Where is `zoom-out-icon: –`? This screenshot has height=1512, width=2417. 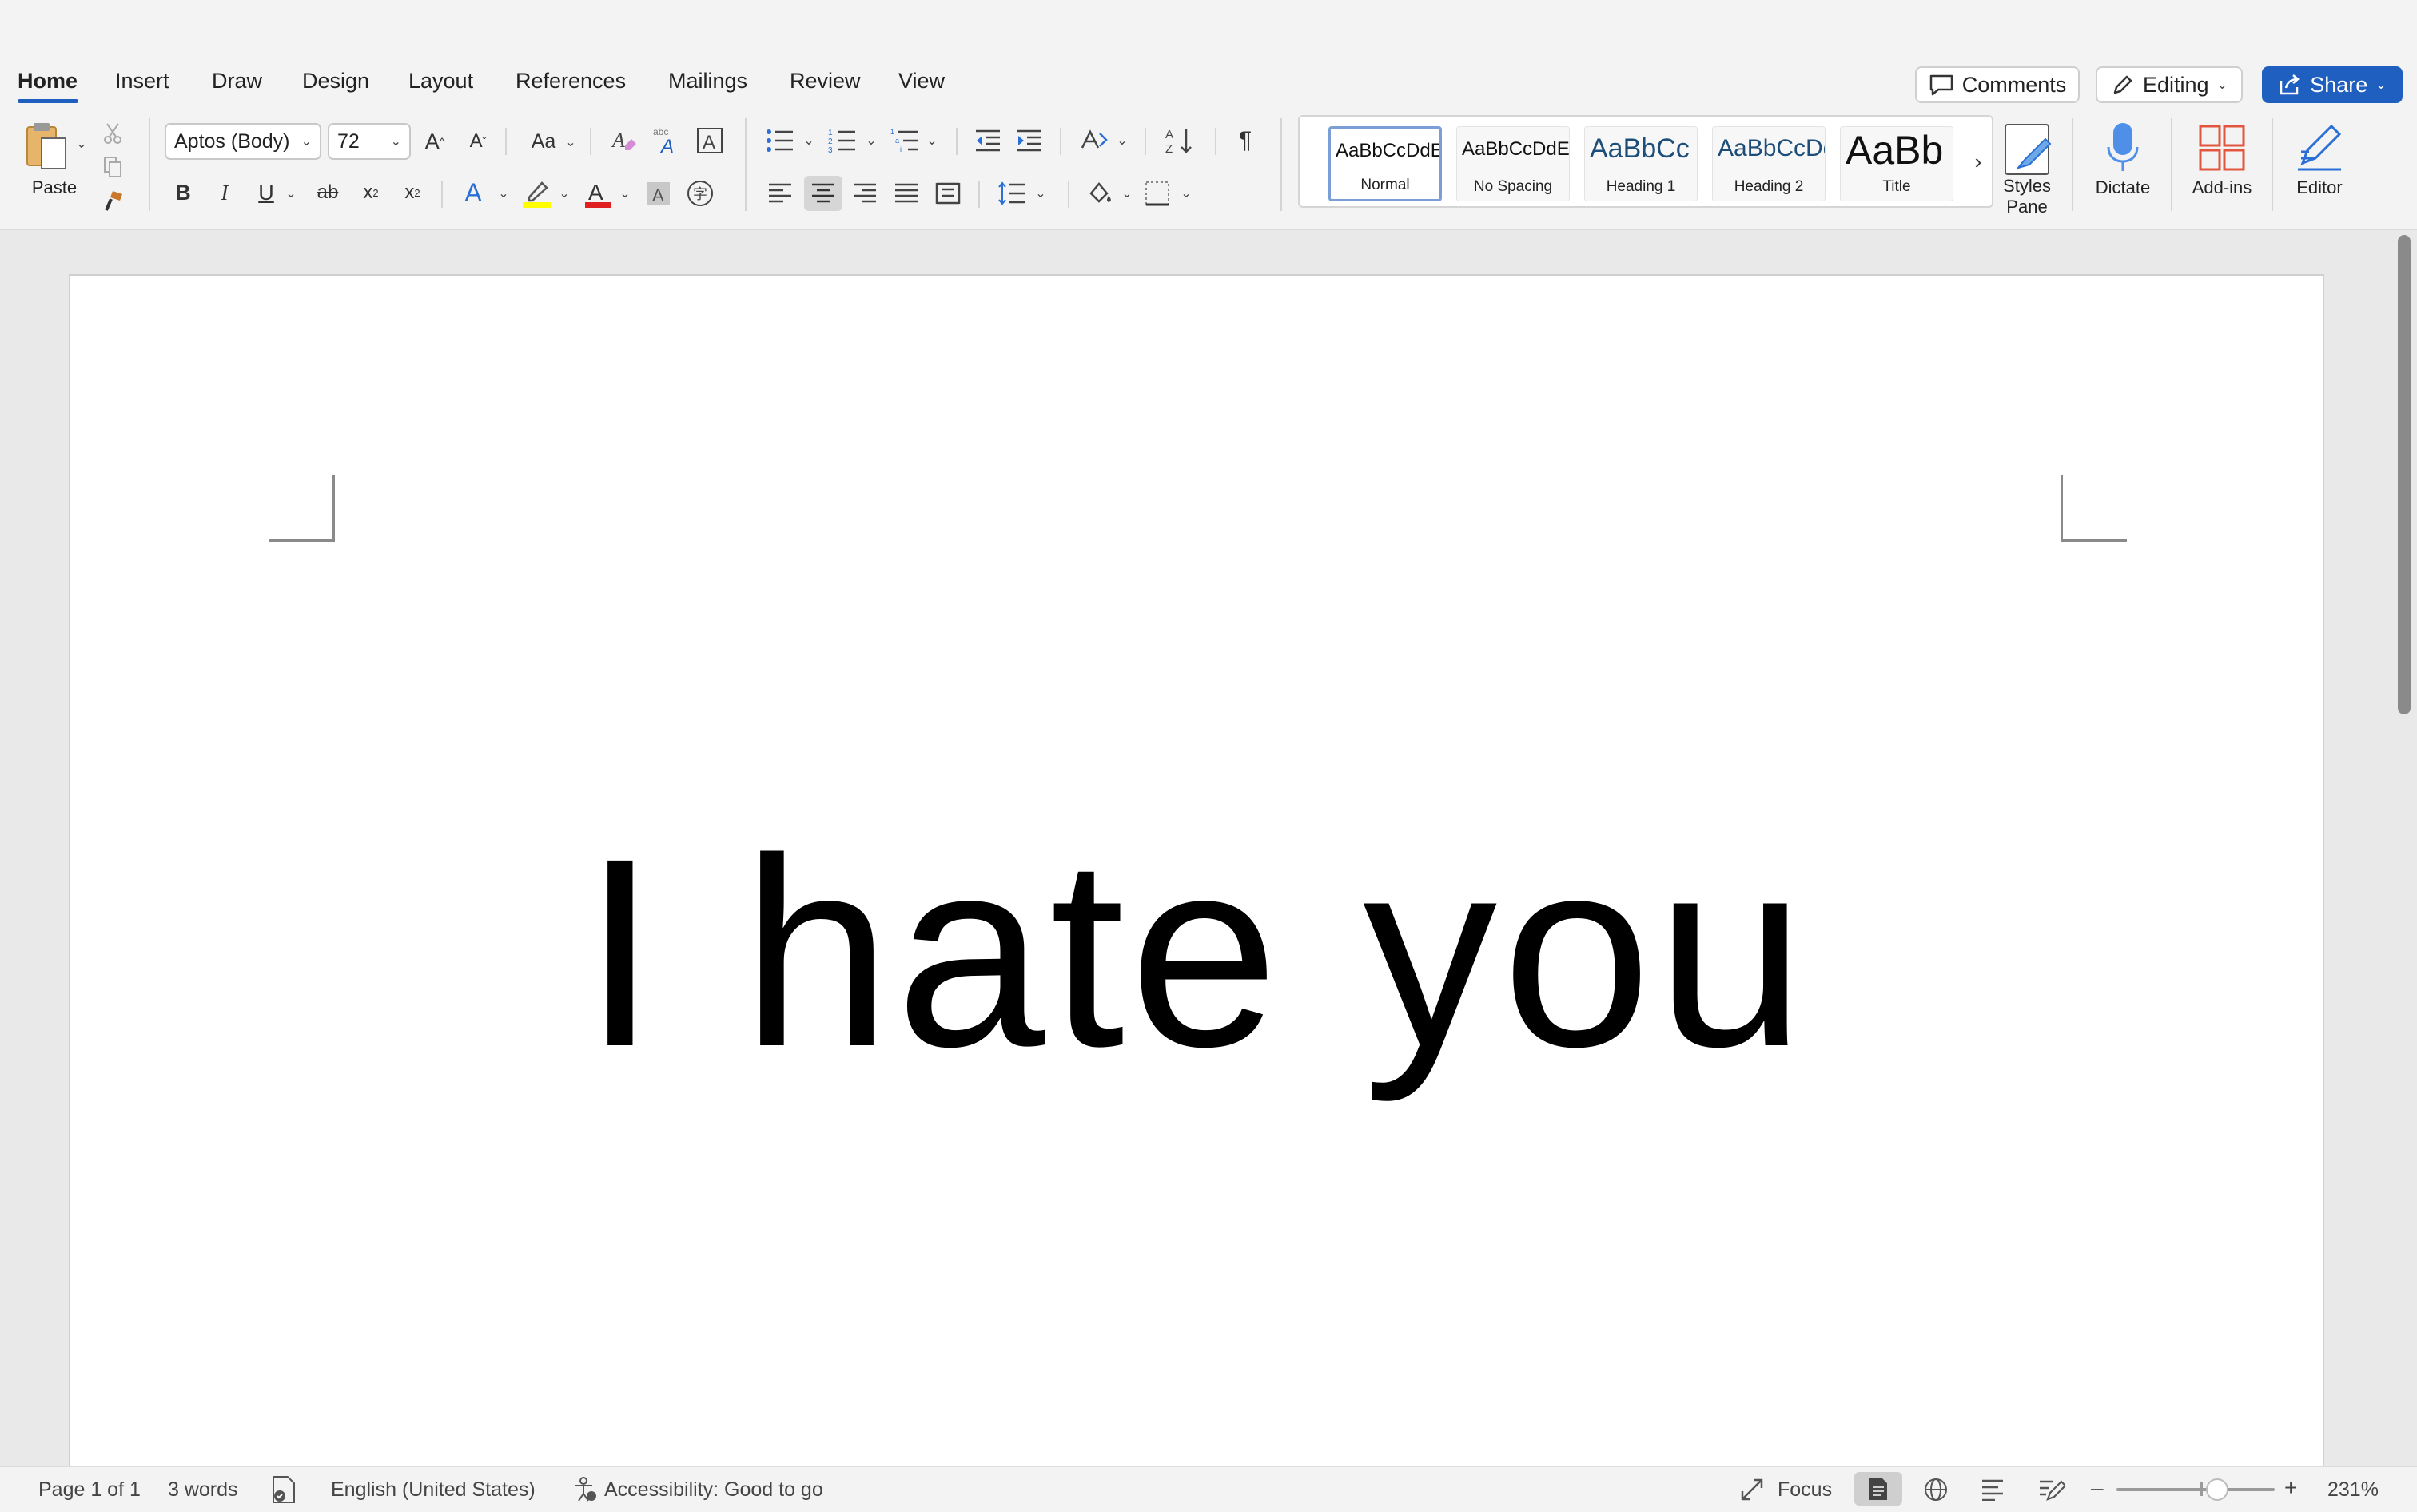 zoom-out-icon: – is located at coordinates (2097, 1488).